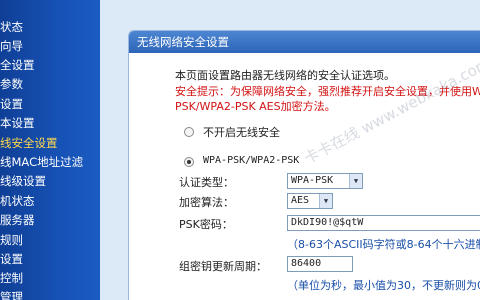 This screenshot has height=300, width=480. I want to click on psk-hint: （8-63个ASCII码字符或8-64个十六进制字, so click(383, 244).